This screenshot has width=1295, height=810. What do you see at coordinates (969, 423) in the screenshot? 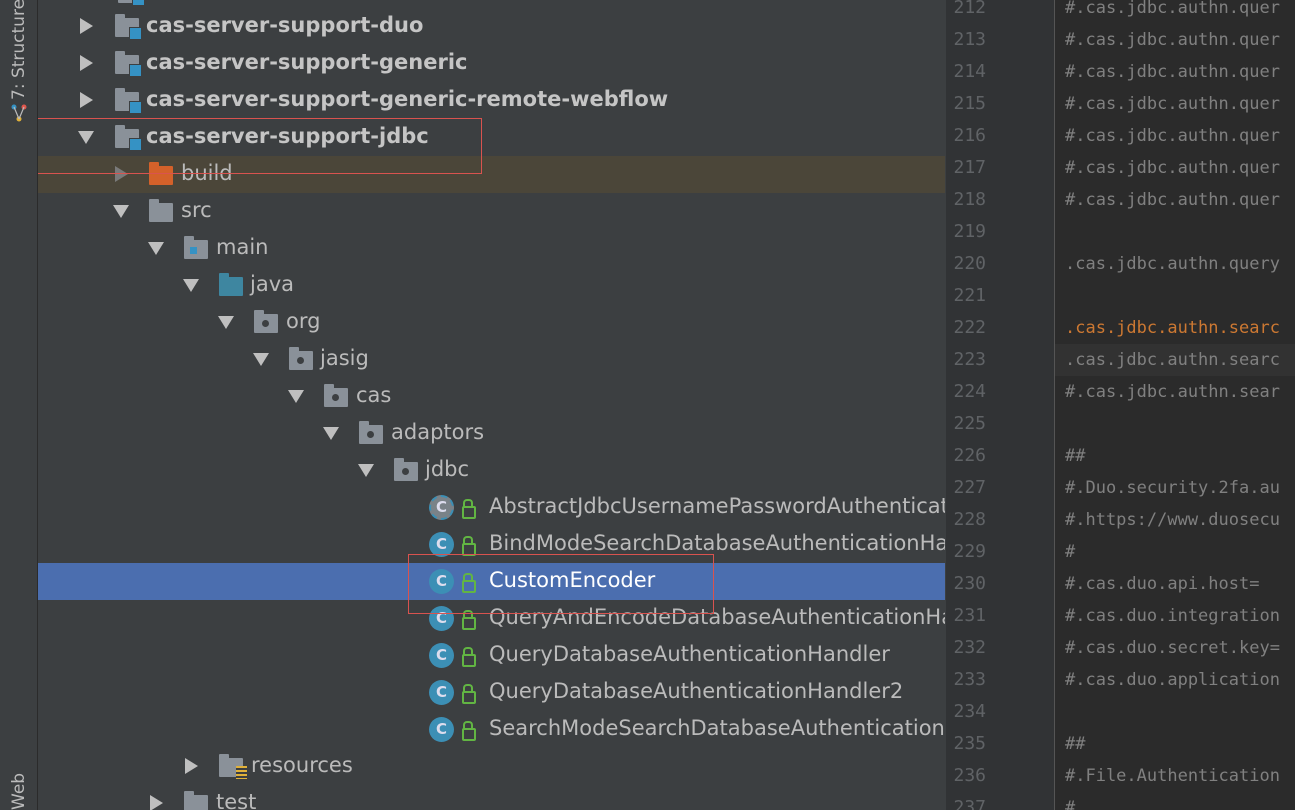
I see `line-number: 225` at bounding box center [969, 423].